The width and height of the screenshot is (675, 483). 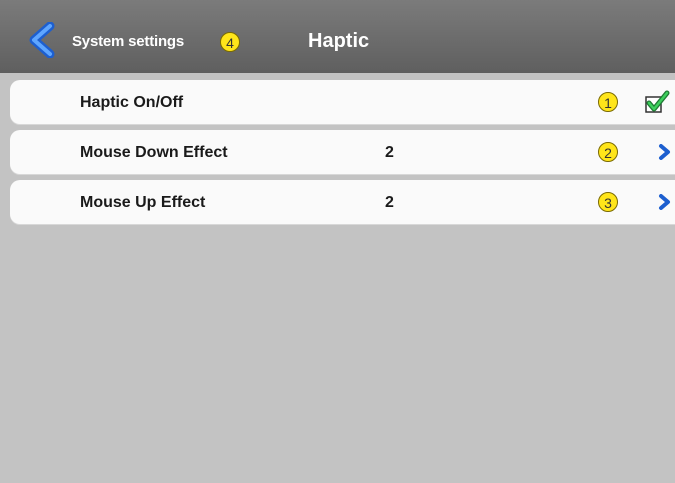 What do you see at coordinates (132, 102) in the screenshot?
I see `row-label: Haptic On/Off` at bounding box center [132, 102].